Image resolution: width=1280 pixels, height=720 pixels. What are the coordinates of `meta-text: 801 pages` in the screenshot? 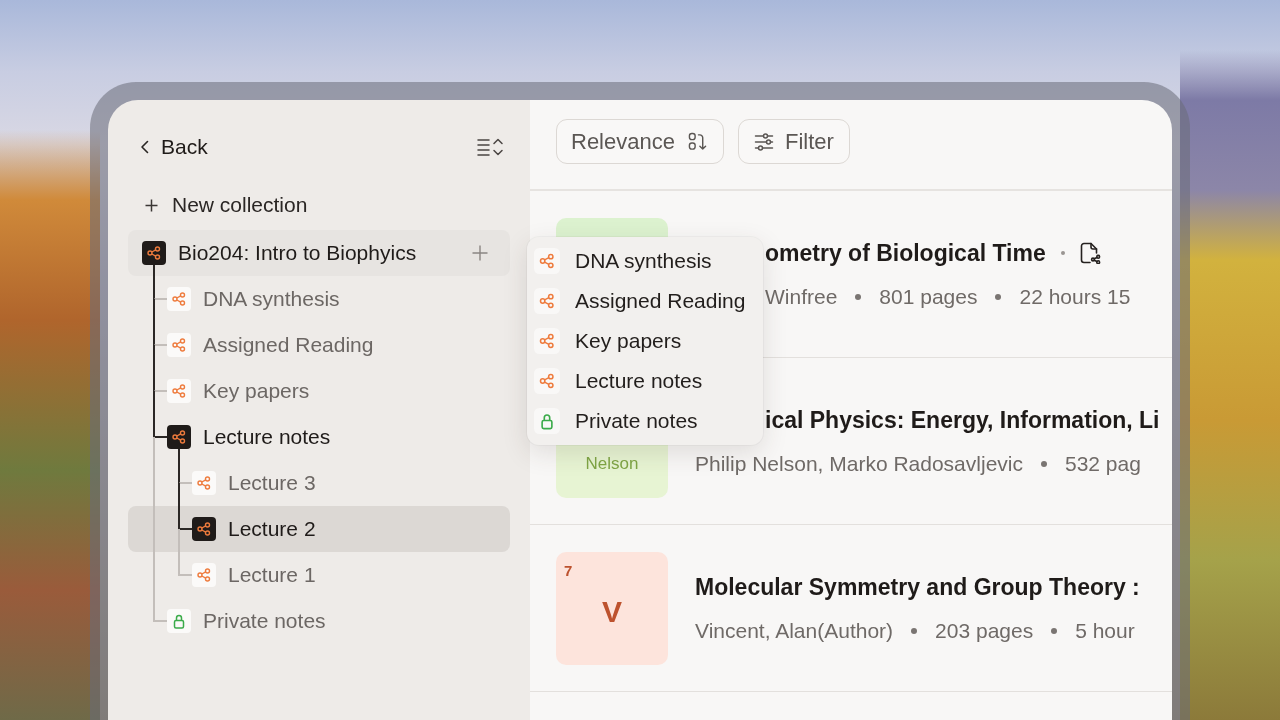 It's located at (928, 297).